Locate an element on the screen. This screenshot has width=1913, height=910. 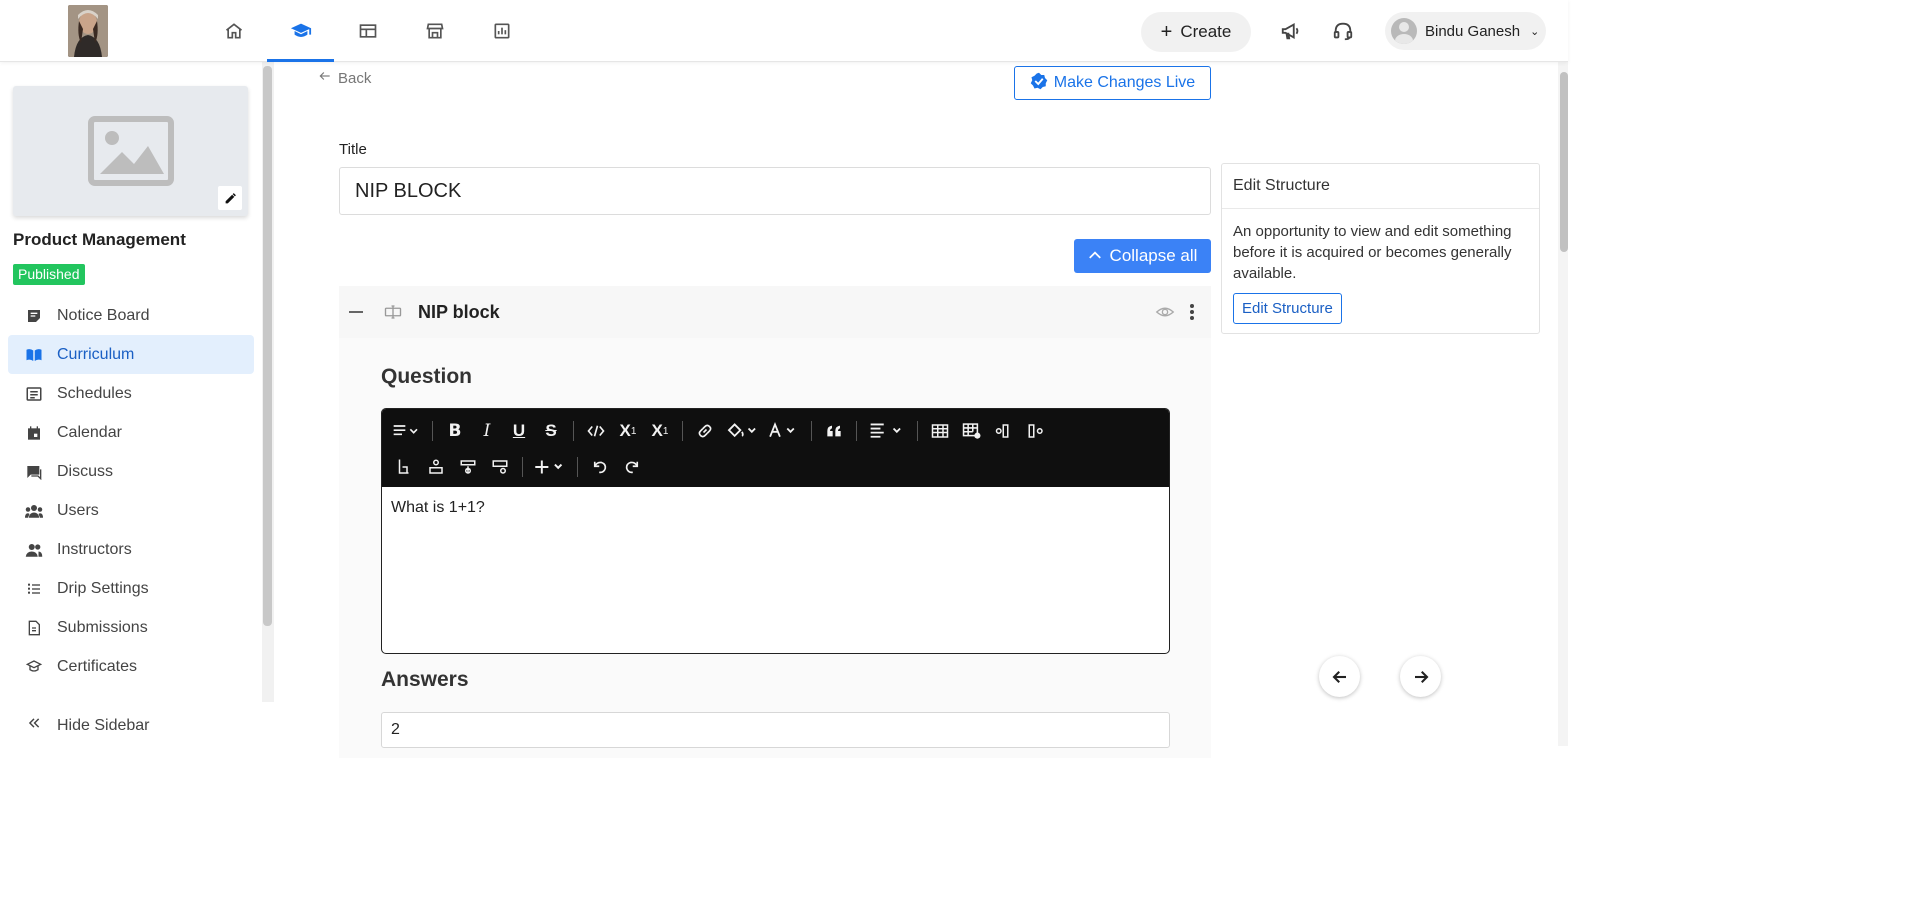
sidebar-item-label: Calendar is located at coordinates (89, 432).